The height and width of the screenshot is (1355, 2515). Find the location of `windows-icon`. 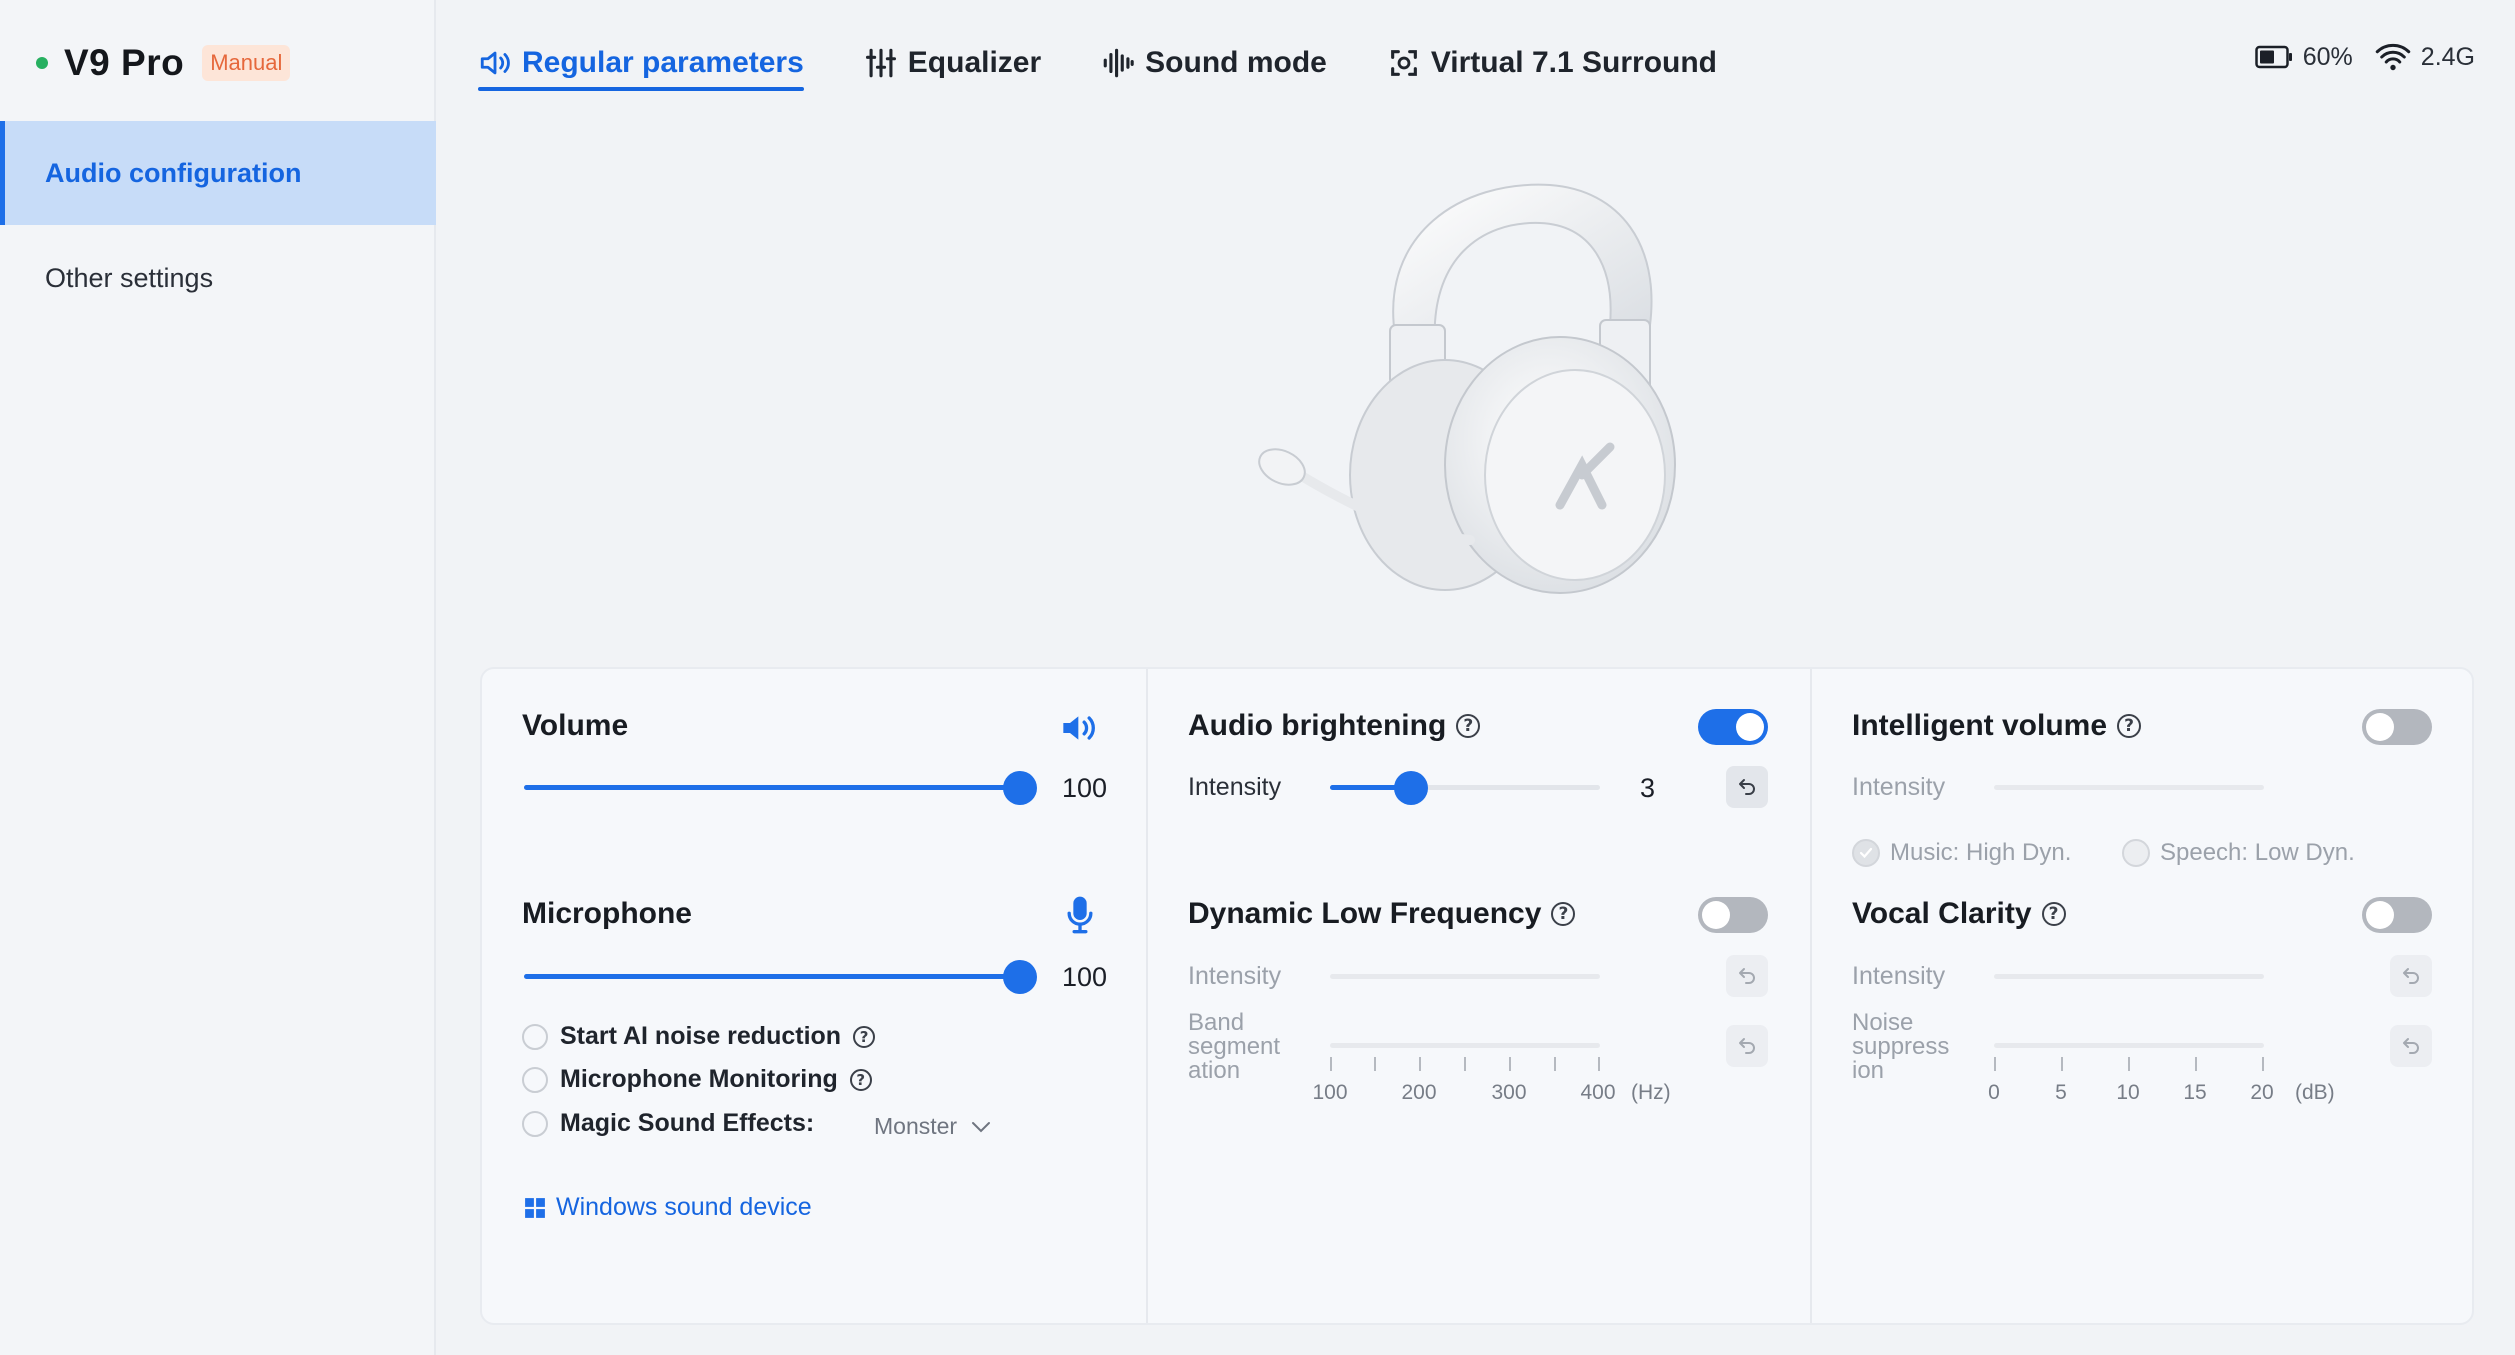

windows-icon is located at coordinates (535, 1207).